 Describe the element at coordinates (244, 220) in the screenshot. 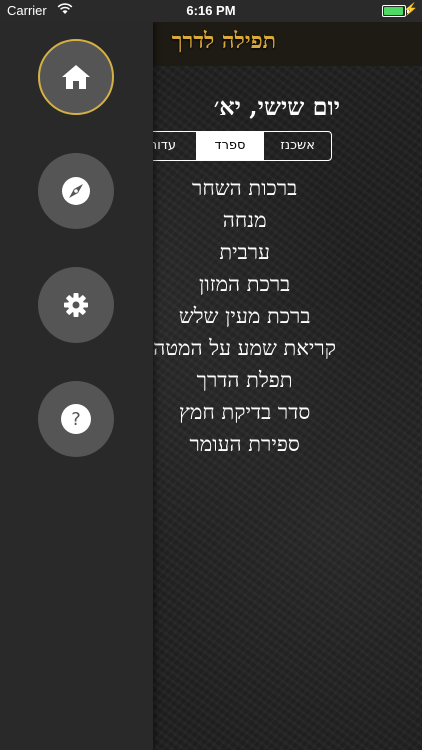

I see `prayer-item-mincha: מנחה` at that location.